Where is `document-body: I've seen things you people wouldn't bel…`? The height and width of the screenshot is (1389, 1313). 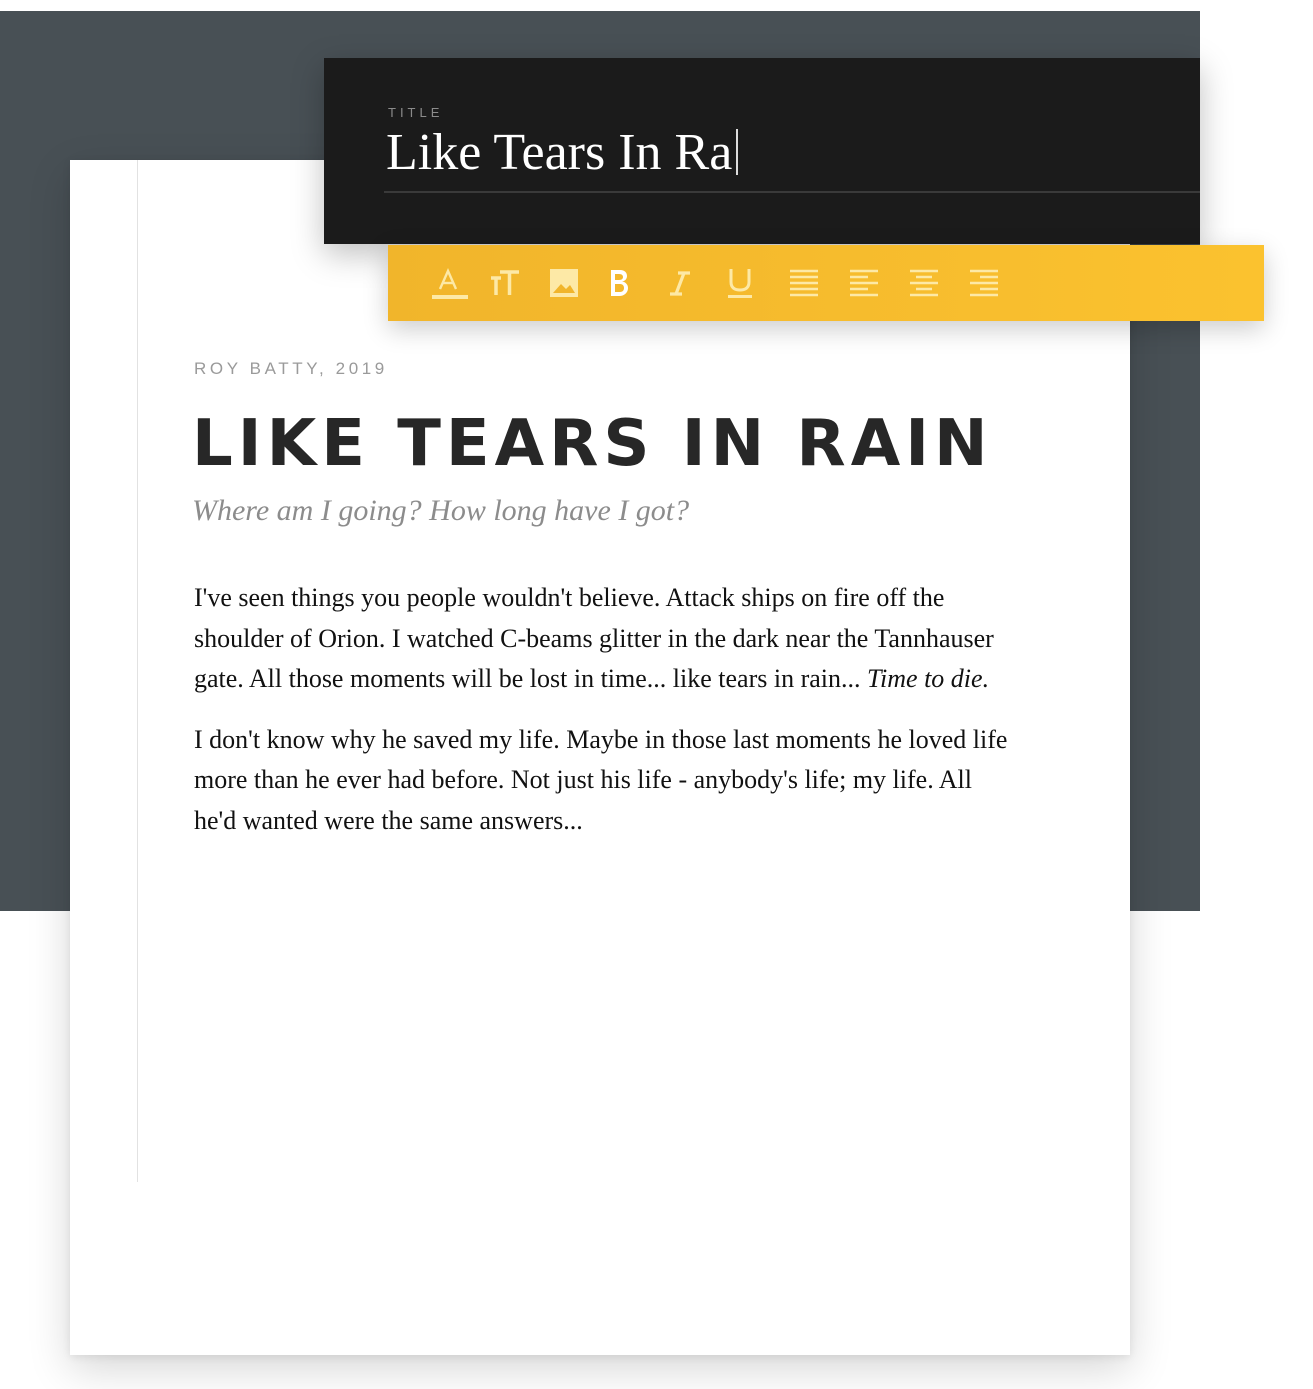
document-body: I've seen things you people wouldn't bel… is located at coordinates (604, 719).